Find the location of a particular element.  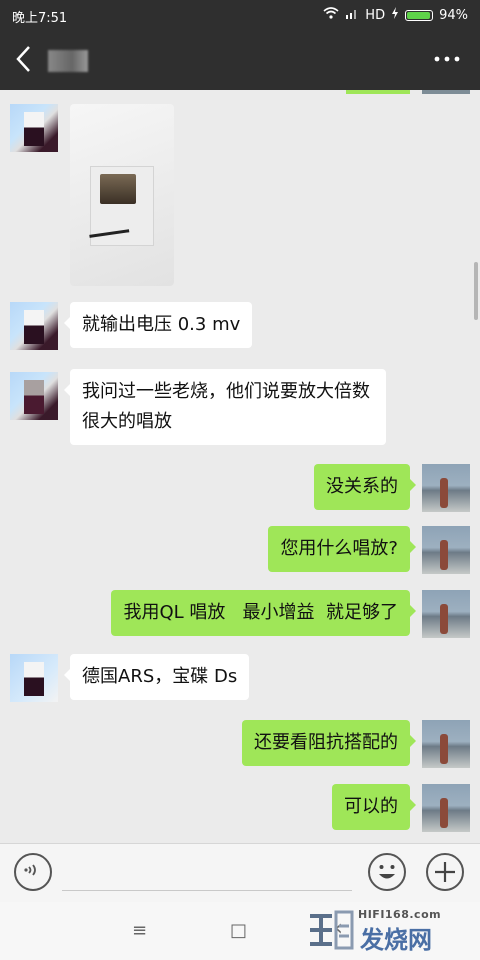

message-bubble-outgoing: 可以的 is located at coordinates (374, 807).